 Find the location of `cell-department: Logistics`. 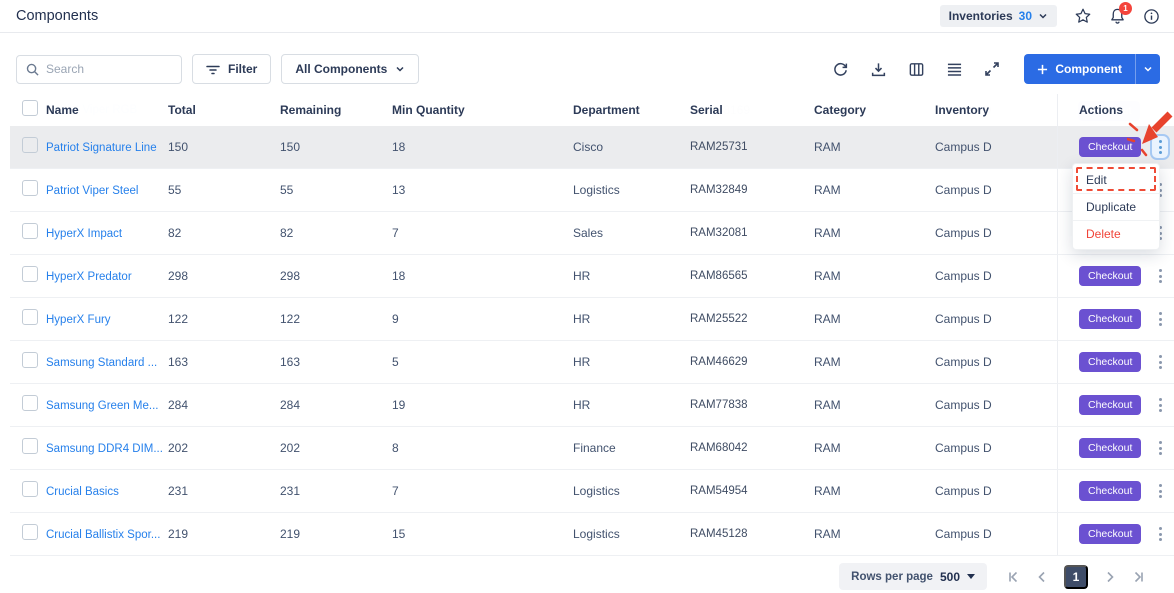

cell-department: Logistics is located at coordinates (596, 491).